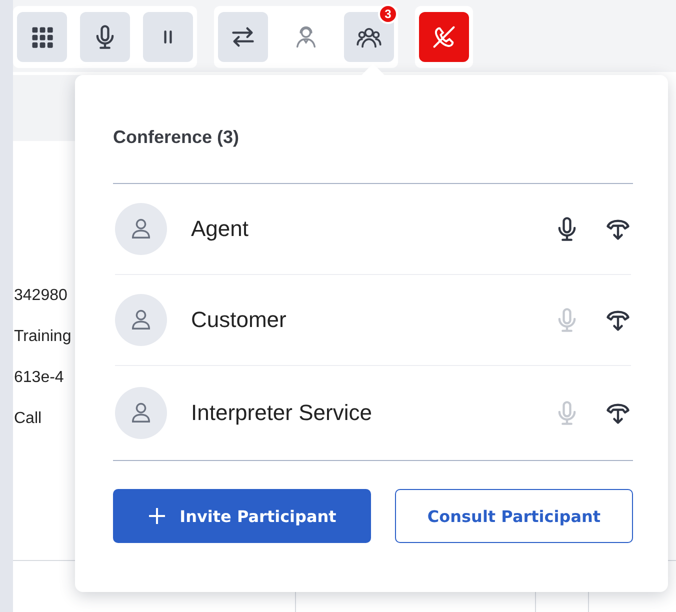 The height and width of the screenshot is (612, 676). I want to click on hangup-button, so click(444, 37).